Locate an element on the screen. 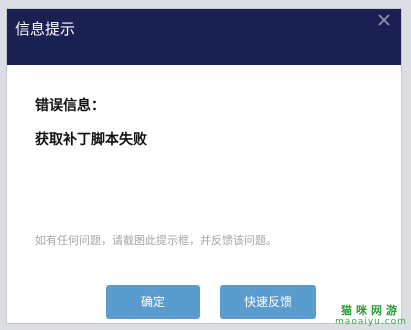  hint-text: 如有任何问题，请截图此提示框，并反馈该问题。 is located at coordinates (156, 240).